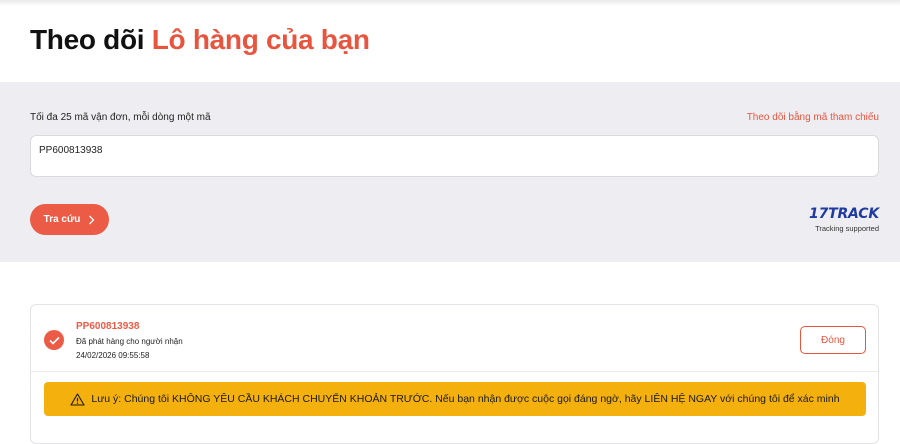 Image resolution: width=900 pixels, height=444 pixels. I want to click on check-circle-icon, so click(54, 340).